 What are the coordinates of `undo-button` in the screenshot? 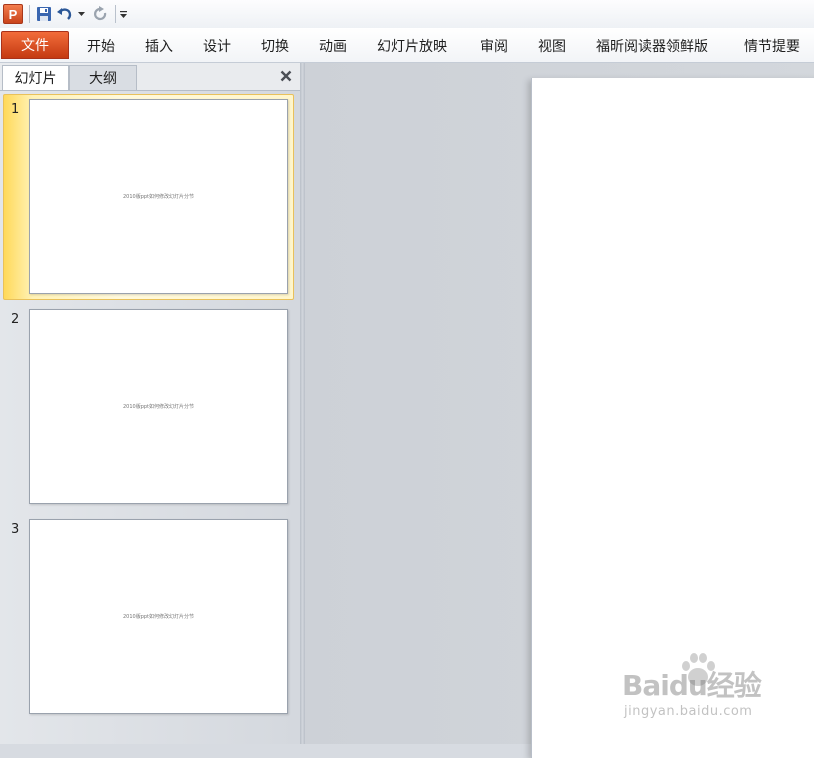 It's located at (65, 14).